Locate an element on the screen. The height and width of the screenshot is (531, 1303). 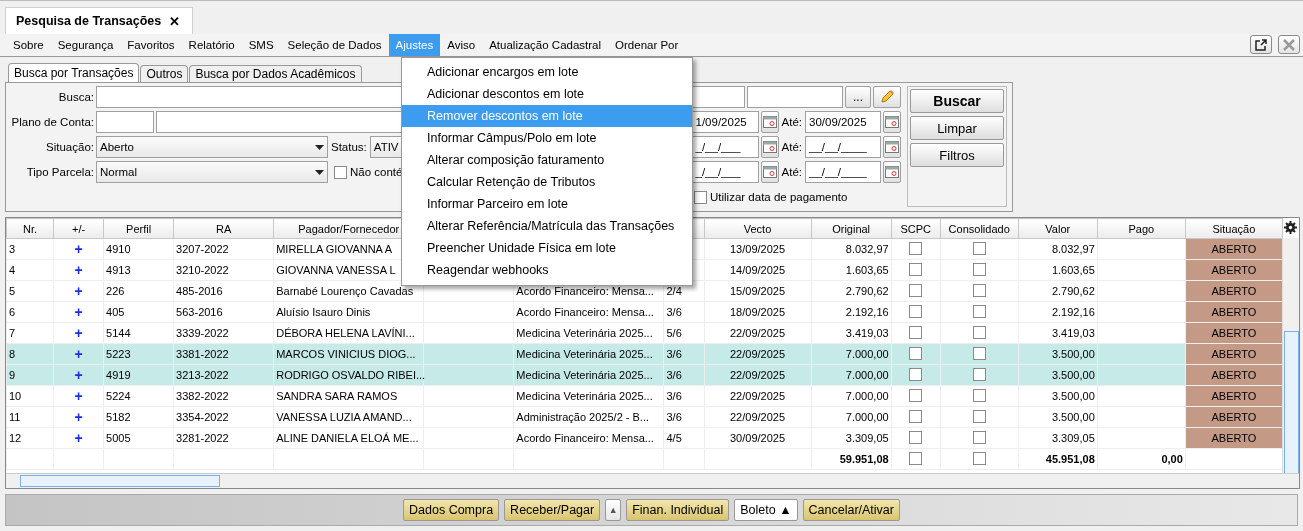
table-cell: 5 is located at coordinates (12, 291).